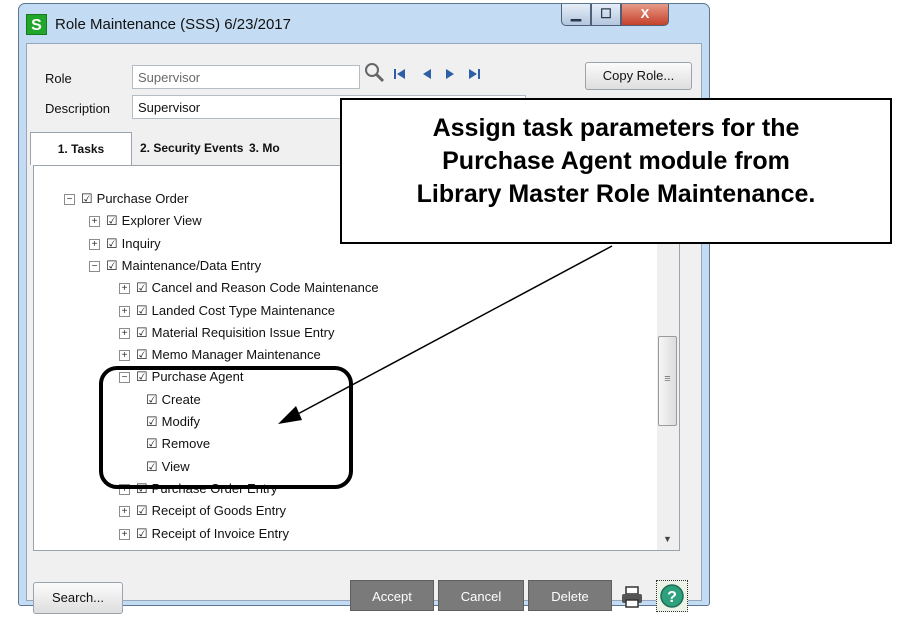 The height and width of the screenshot is (625, 900). I want to click on close-button: X, so click(645, 15).